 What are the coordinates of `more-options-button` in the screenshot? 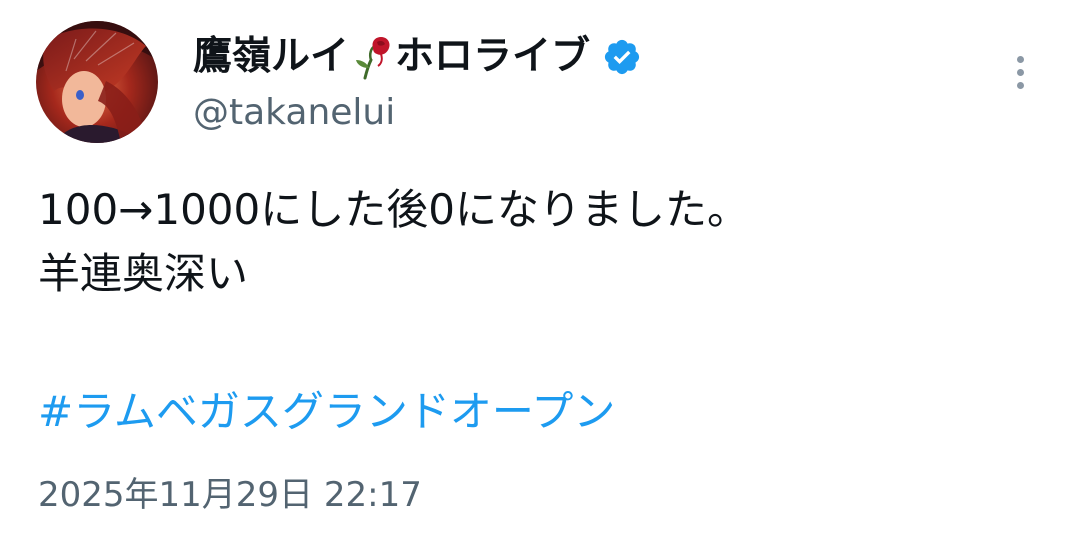 It's located at (1020, 72).